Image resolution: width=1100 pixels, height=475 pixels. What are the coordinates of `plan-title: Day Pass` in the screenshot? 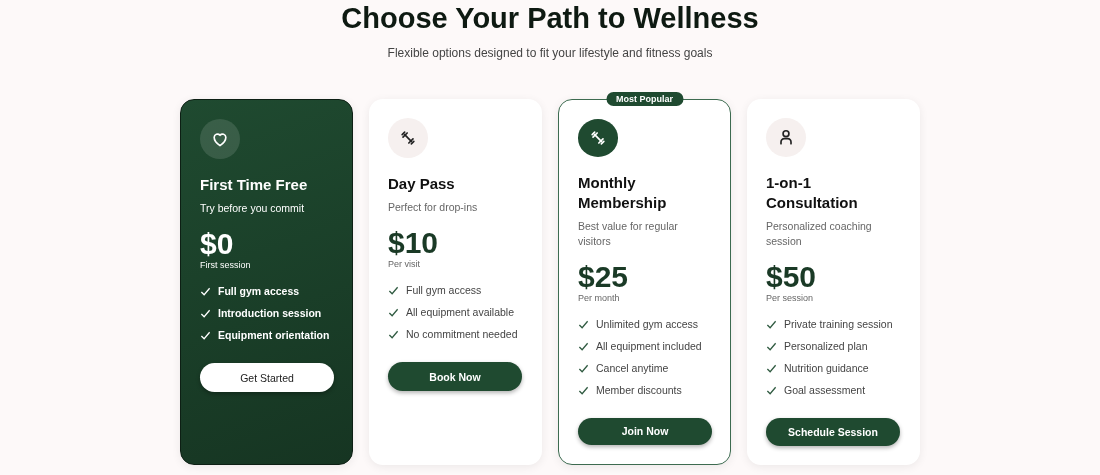 It's located at (422, 184).